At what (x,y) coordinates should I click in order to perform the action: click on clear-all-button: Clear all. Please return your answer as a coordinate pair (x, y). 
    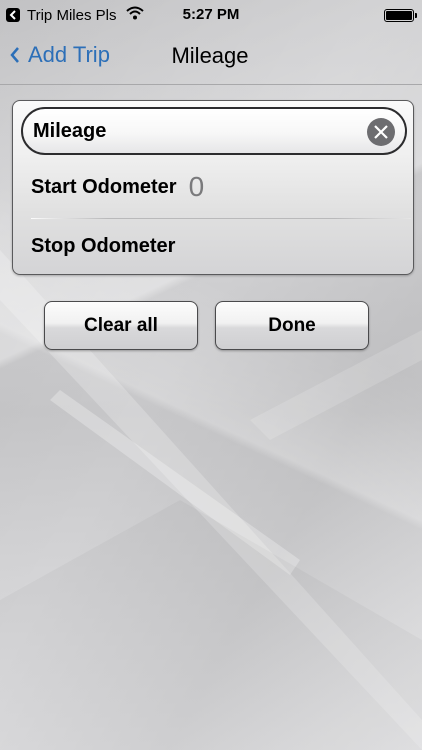
    Looking at the image, I should click on (121, 325).